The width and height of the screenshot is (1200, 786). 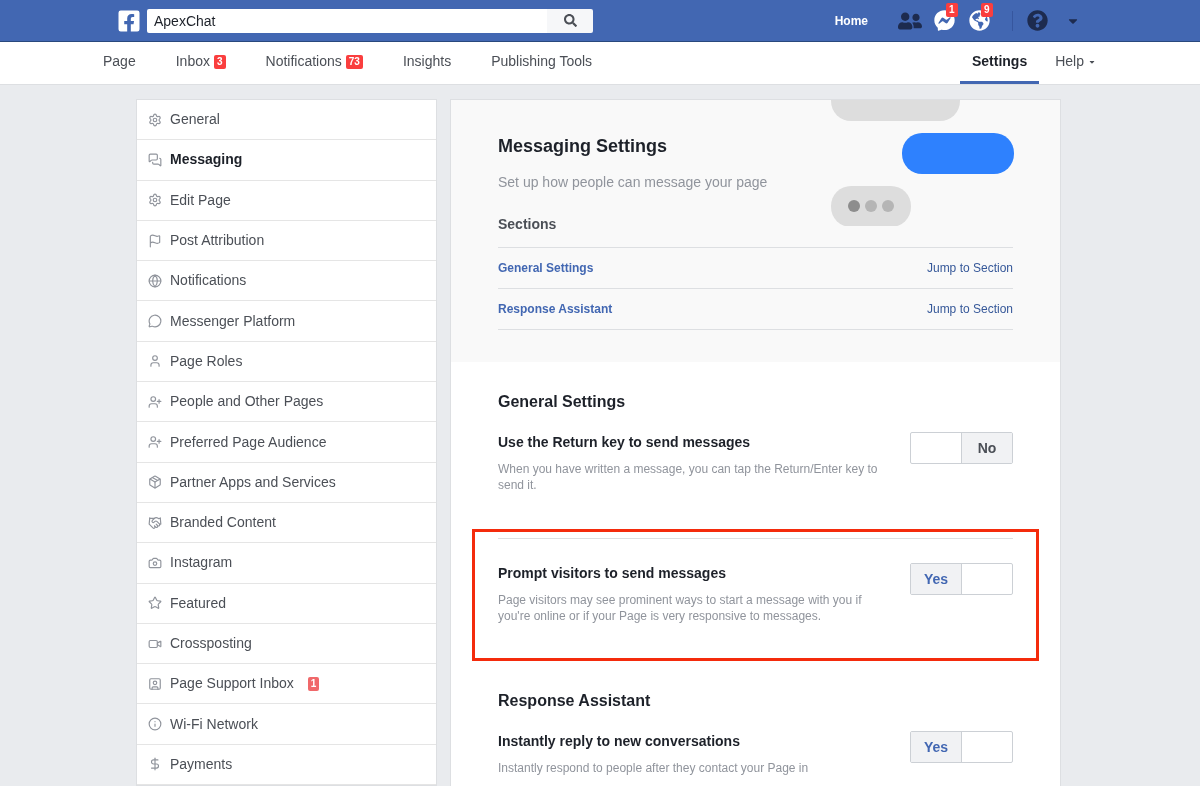 I want to click on group-title: General Settings, so click(x=562, y=402).